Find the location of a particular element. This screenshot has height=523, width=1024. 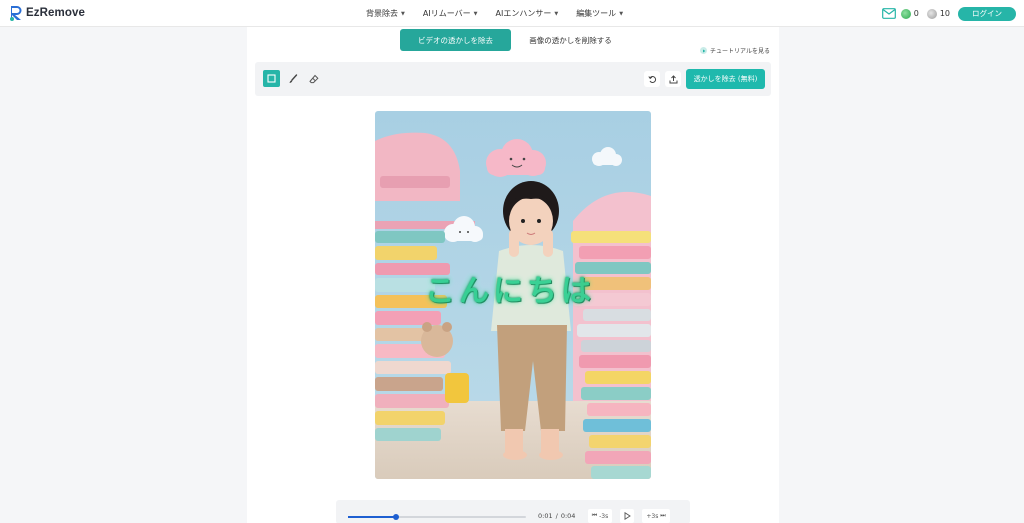

green-credits: 0 is located at coordinates (909, 13).